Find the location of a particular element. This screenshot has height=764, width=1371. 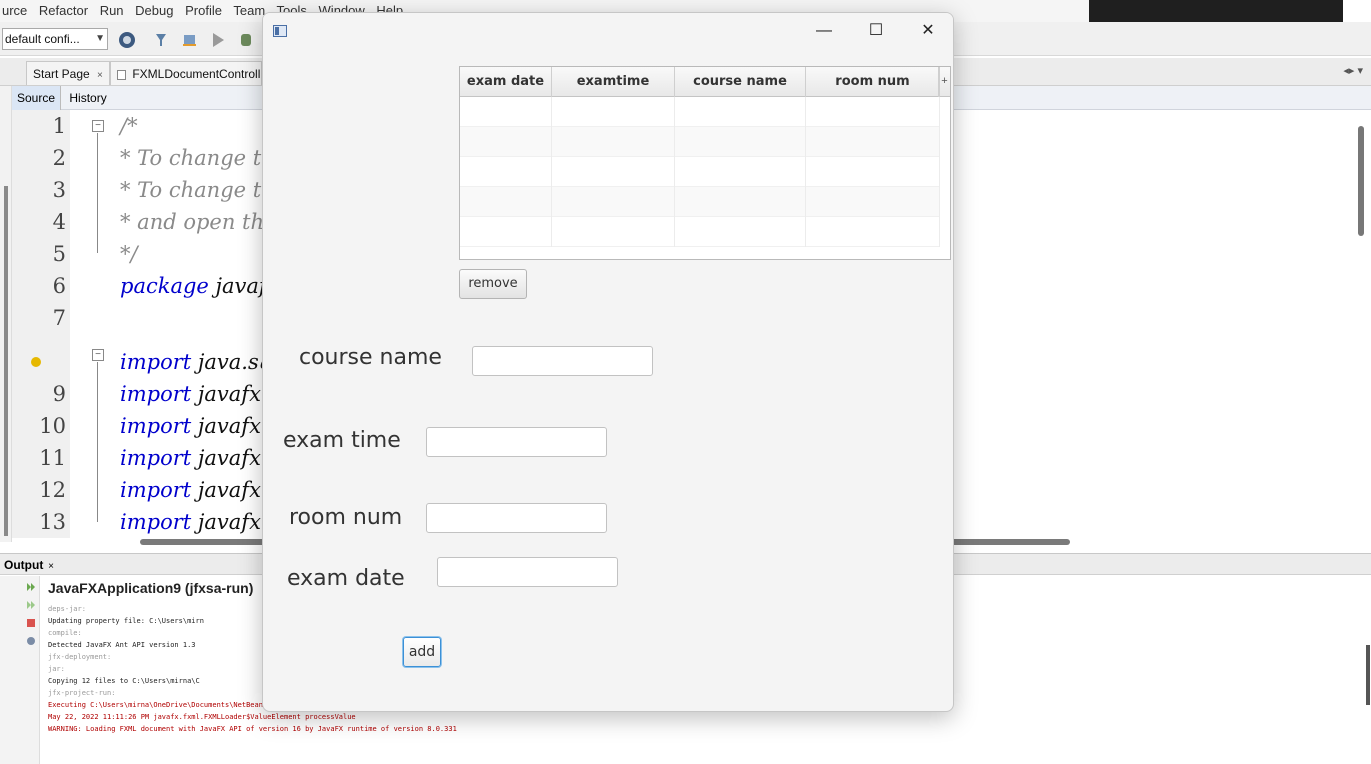

line-number: 2 is located at coordinates (59, 158).